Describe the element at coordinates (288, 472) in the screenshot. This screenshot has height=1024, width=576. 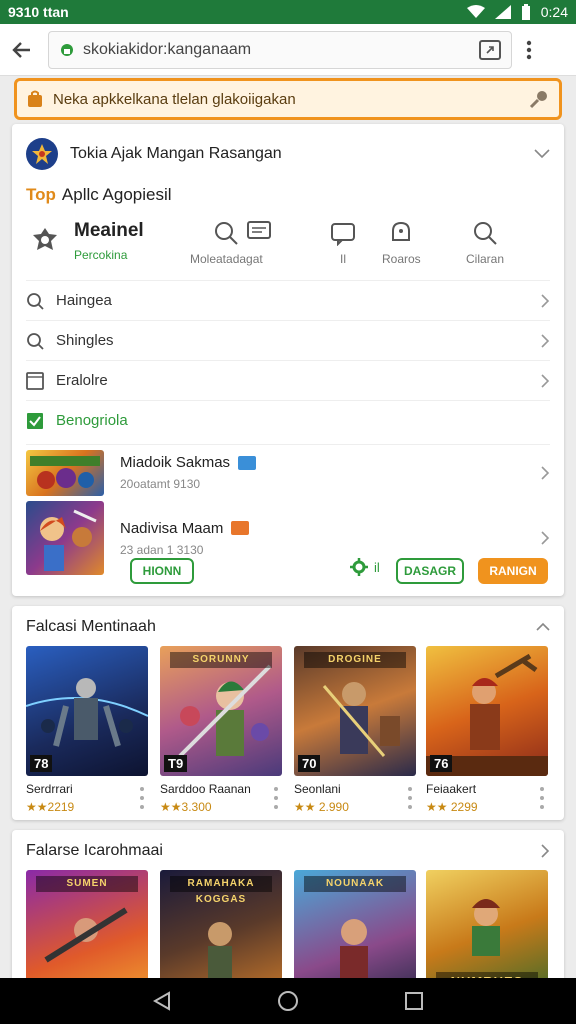
I see `game-row-1: Miadoik Sakmas 20oatamt 9130` at that location.